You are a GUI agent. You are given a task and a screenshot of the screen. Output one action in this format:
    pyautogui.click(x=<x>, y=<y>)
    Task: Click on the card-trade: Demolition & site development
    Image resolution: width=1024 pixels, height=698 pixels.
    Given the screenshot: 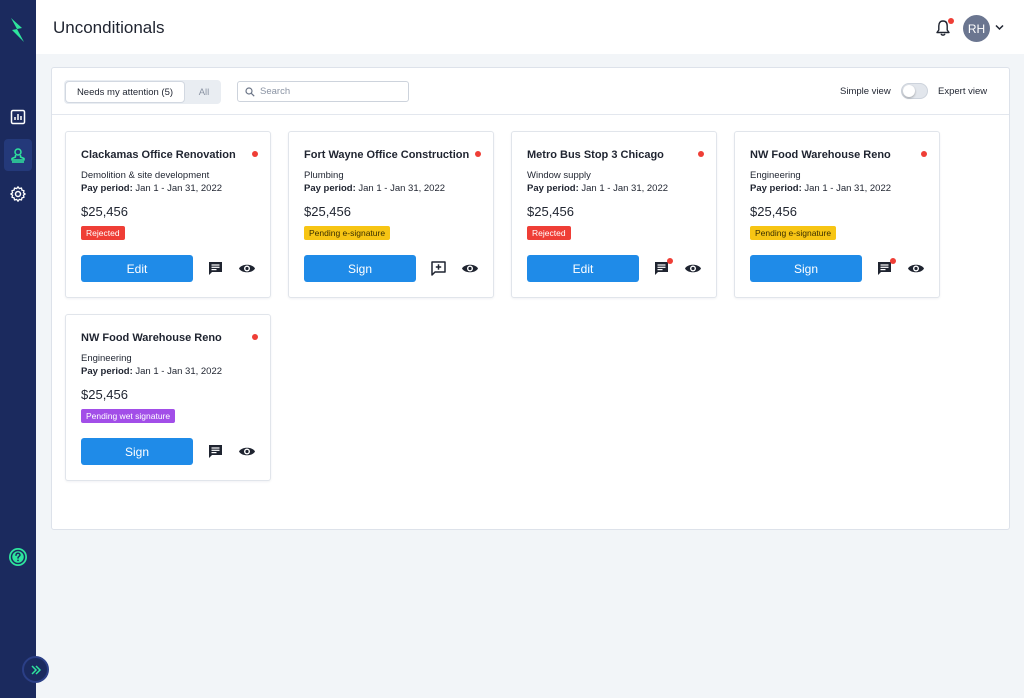 What is the action you would take?
    pyautogui.click(x=145, y=175)
    